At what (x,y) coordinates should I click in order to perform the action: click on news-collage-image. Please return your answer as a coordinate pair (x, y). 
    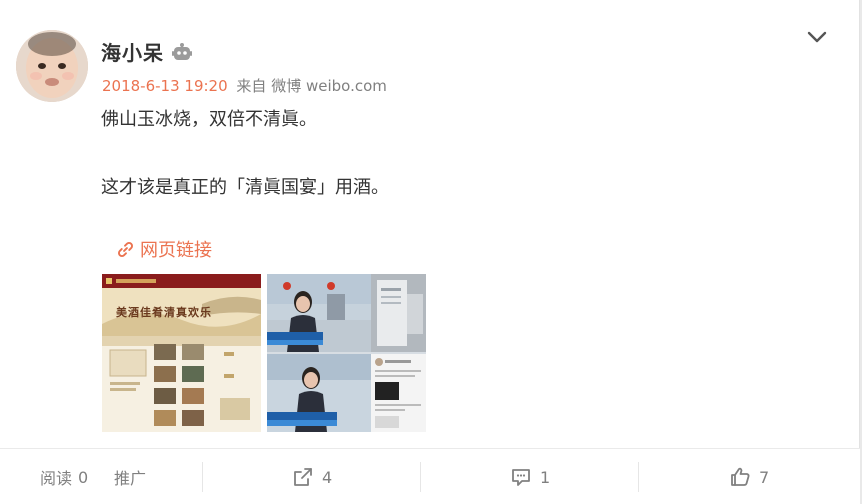
    Looking at the image, I should click on (346, 353).